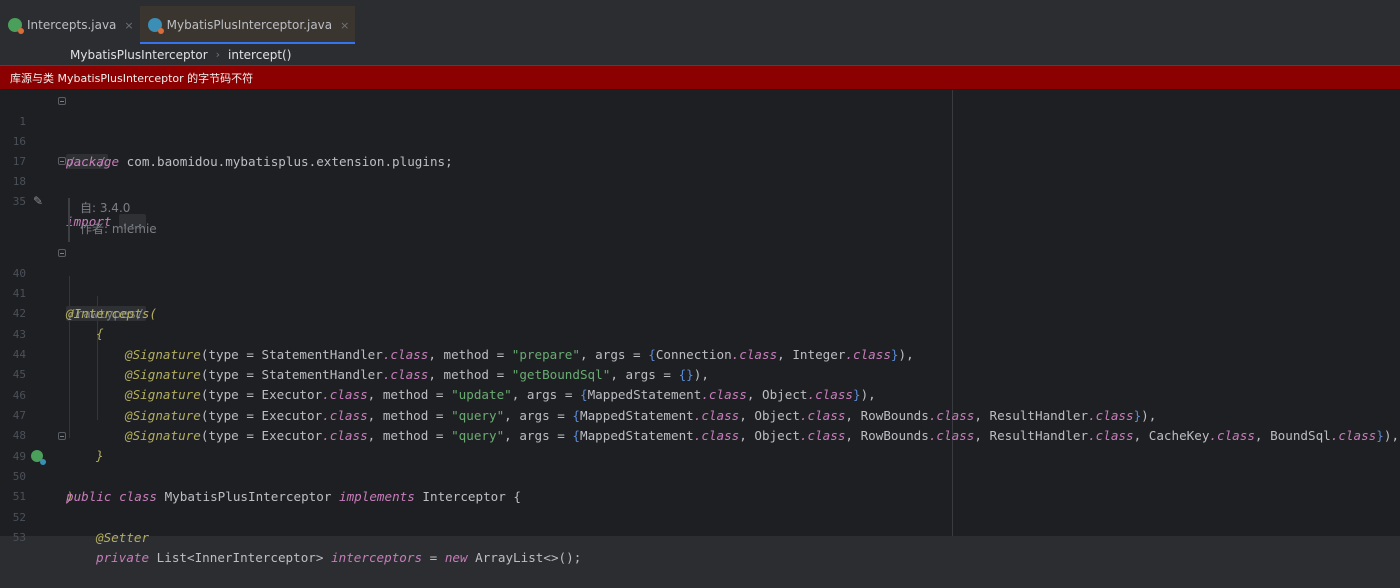 The height and width of the screenshot is (588, 1400). Describe the element at coordinates (700, 150) in the screenshot. I see `code-line: 17` at that location.